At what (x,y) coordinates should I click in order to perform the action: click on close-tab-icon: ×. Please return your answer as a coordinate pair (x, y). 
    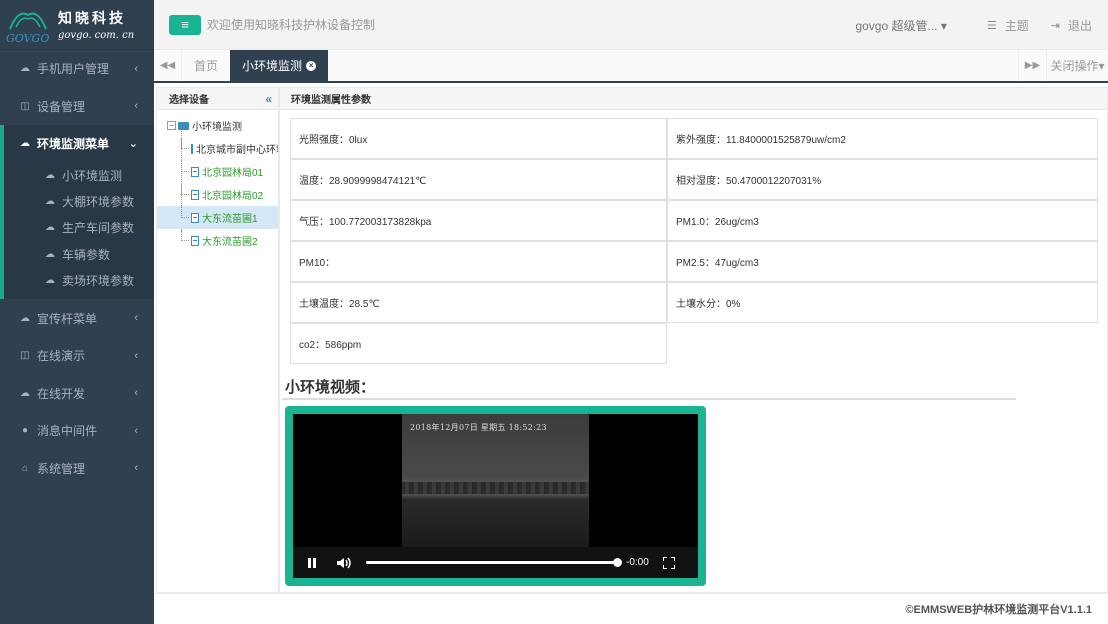
    Looking at the image, I should click on (311, 65).